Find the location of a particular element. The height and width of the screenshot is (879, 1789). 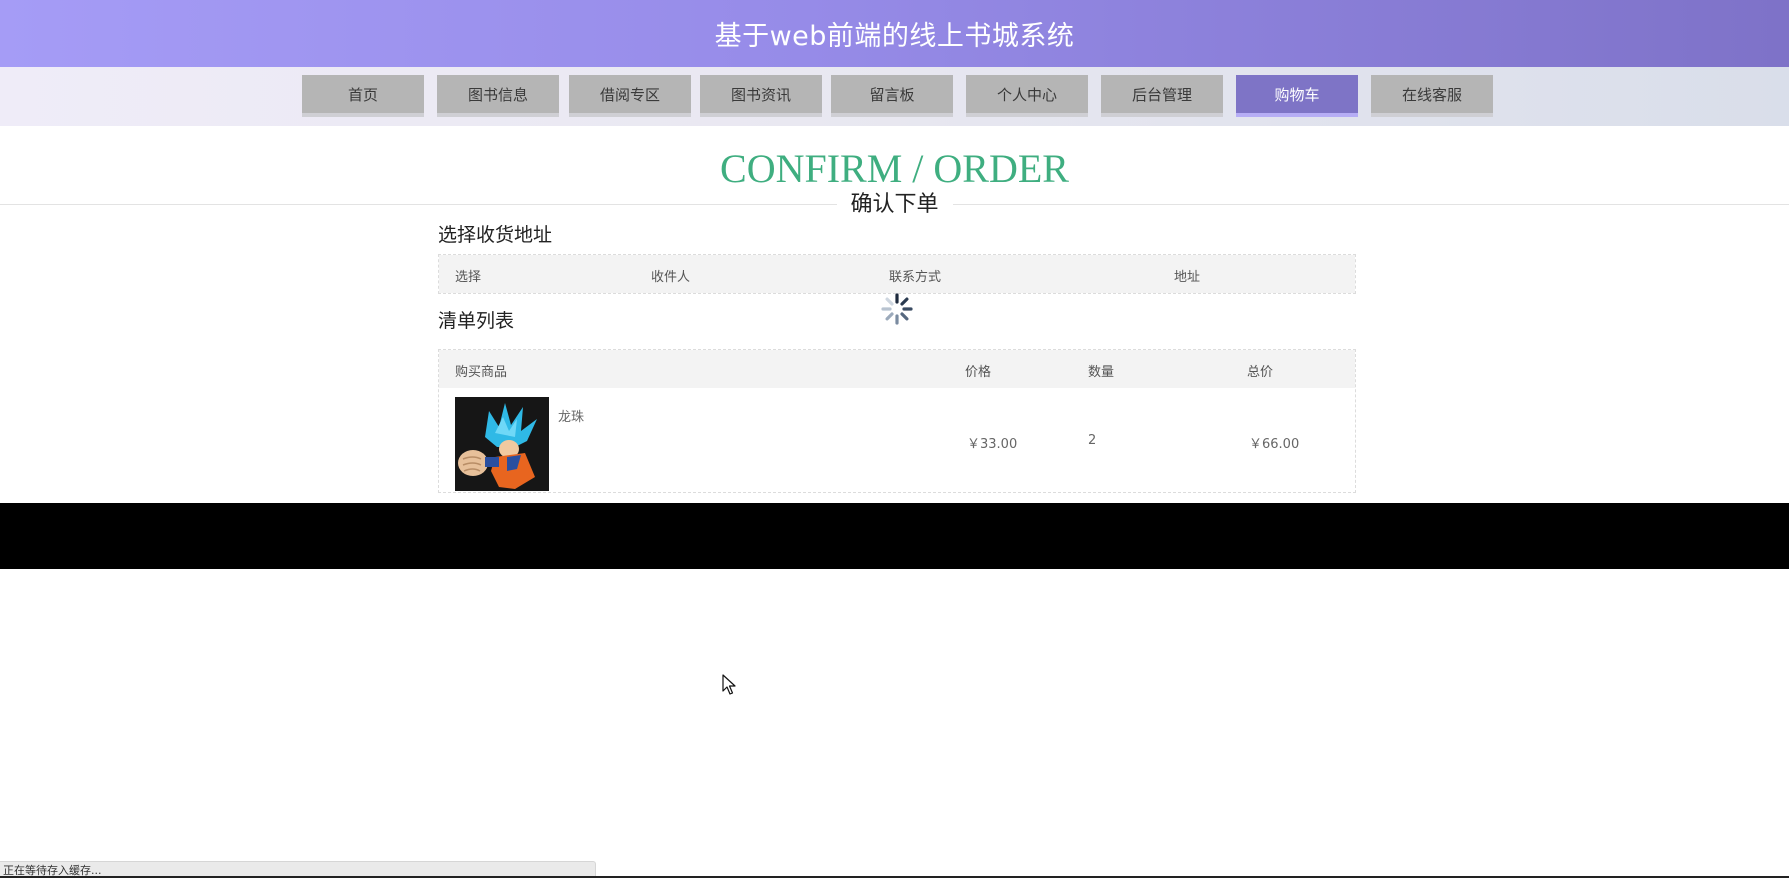

address-table: 选择 收件人 联系方式 地址 is located at coordinates (897, 274).